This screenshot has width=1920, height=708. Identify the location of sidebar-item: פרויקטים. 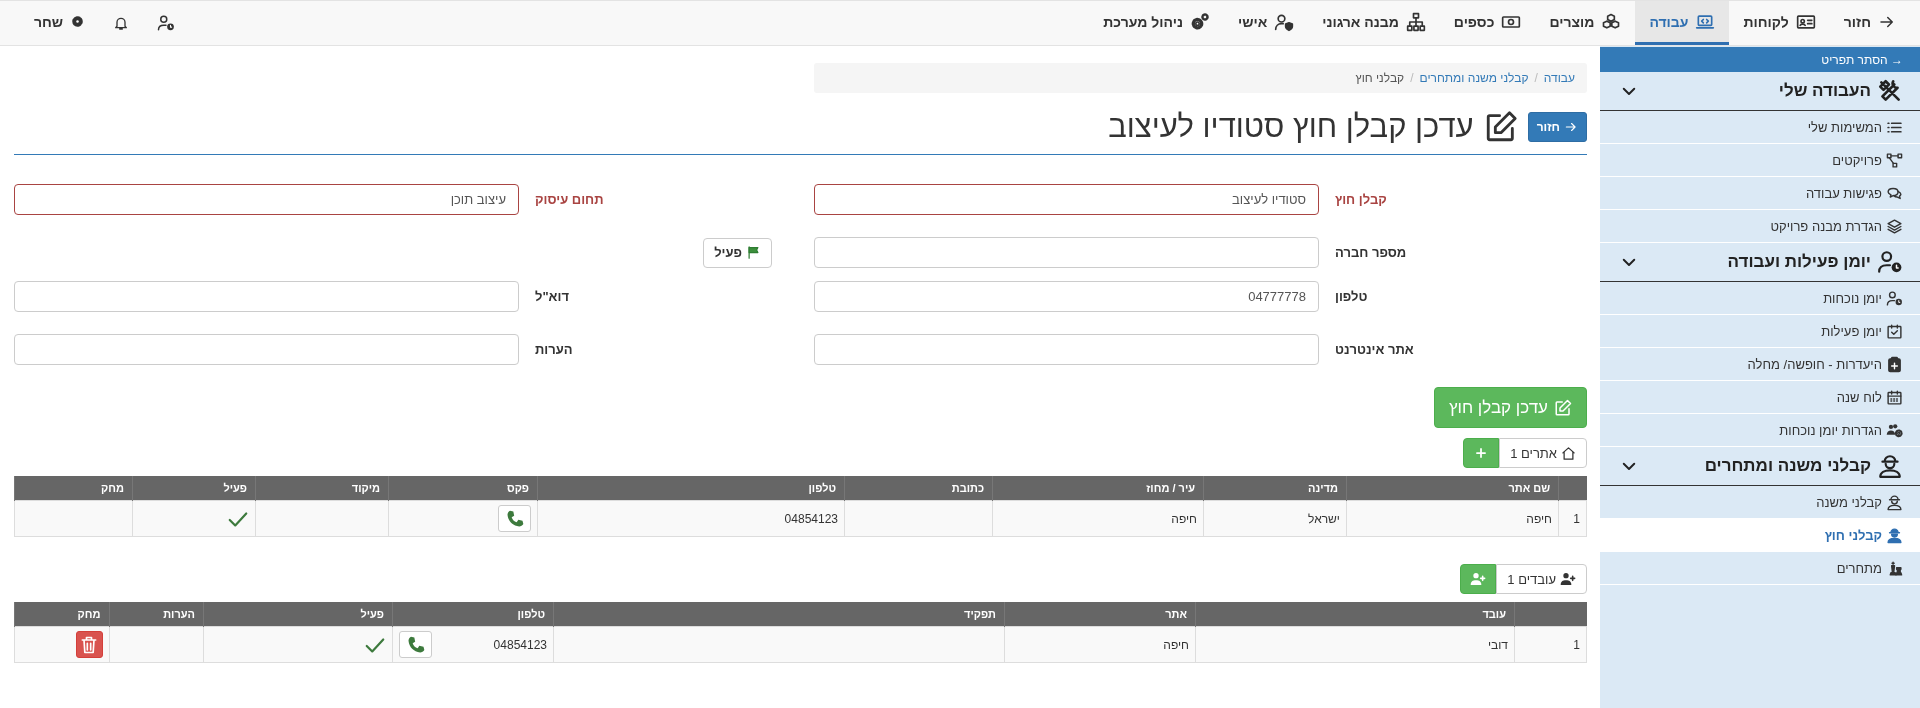
(1760, 160).